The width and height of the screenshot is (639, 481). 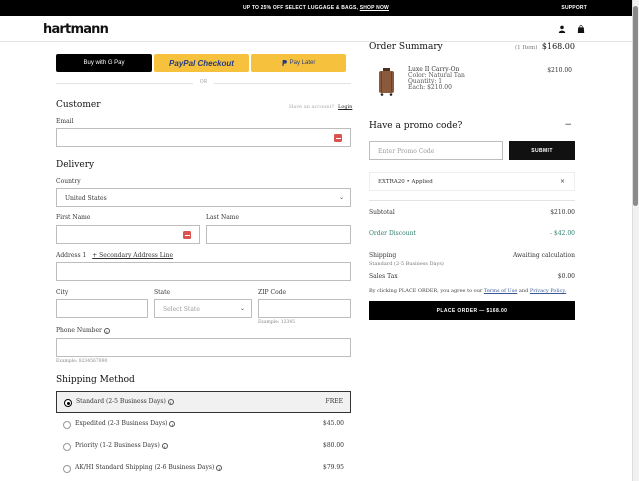 I want to click on delivery-title: Delivery, so click(x=75, y=165).